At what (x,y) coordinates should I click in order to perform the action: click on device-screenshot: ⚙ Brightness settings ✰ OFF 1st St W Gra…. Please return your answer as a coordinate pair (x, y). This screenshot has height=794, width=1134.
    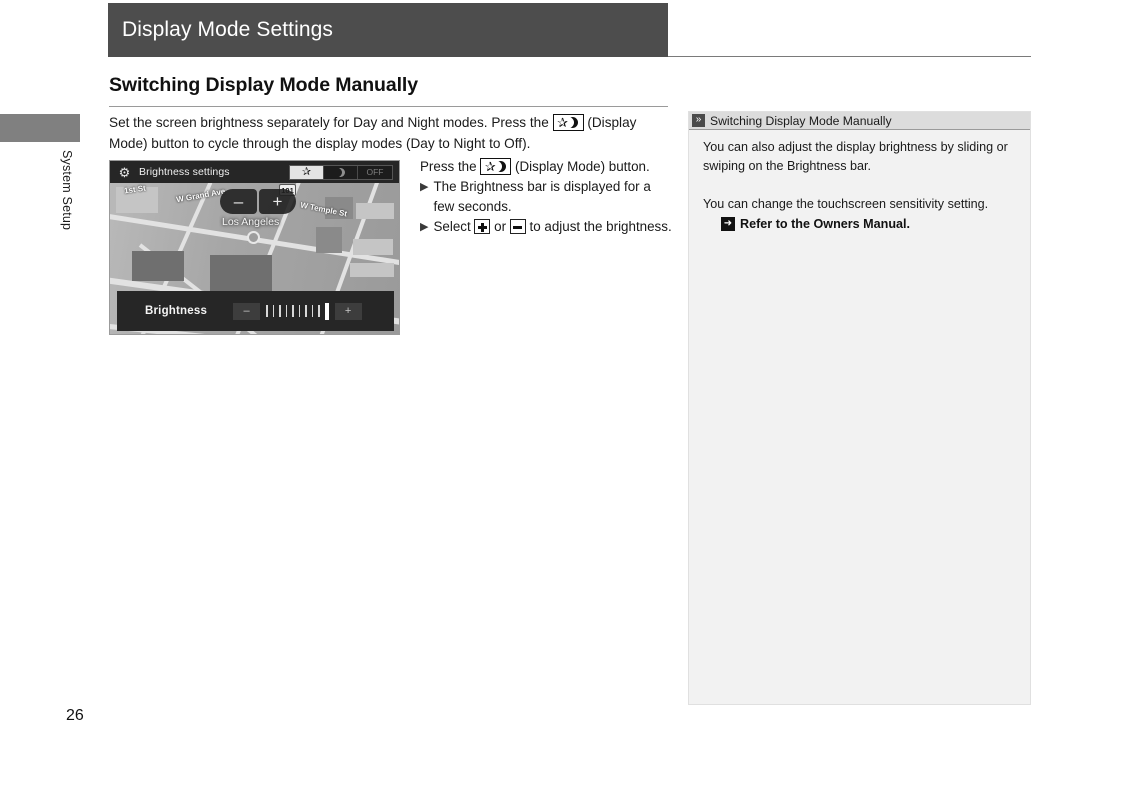
    Looking at the image, I should click on (254, 247).